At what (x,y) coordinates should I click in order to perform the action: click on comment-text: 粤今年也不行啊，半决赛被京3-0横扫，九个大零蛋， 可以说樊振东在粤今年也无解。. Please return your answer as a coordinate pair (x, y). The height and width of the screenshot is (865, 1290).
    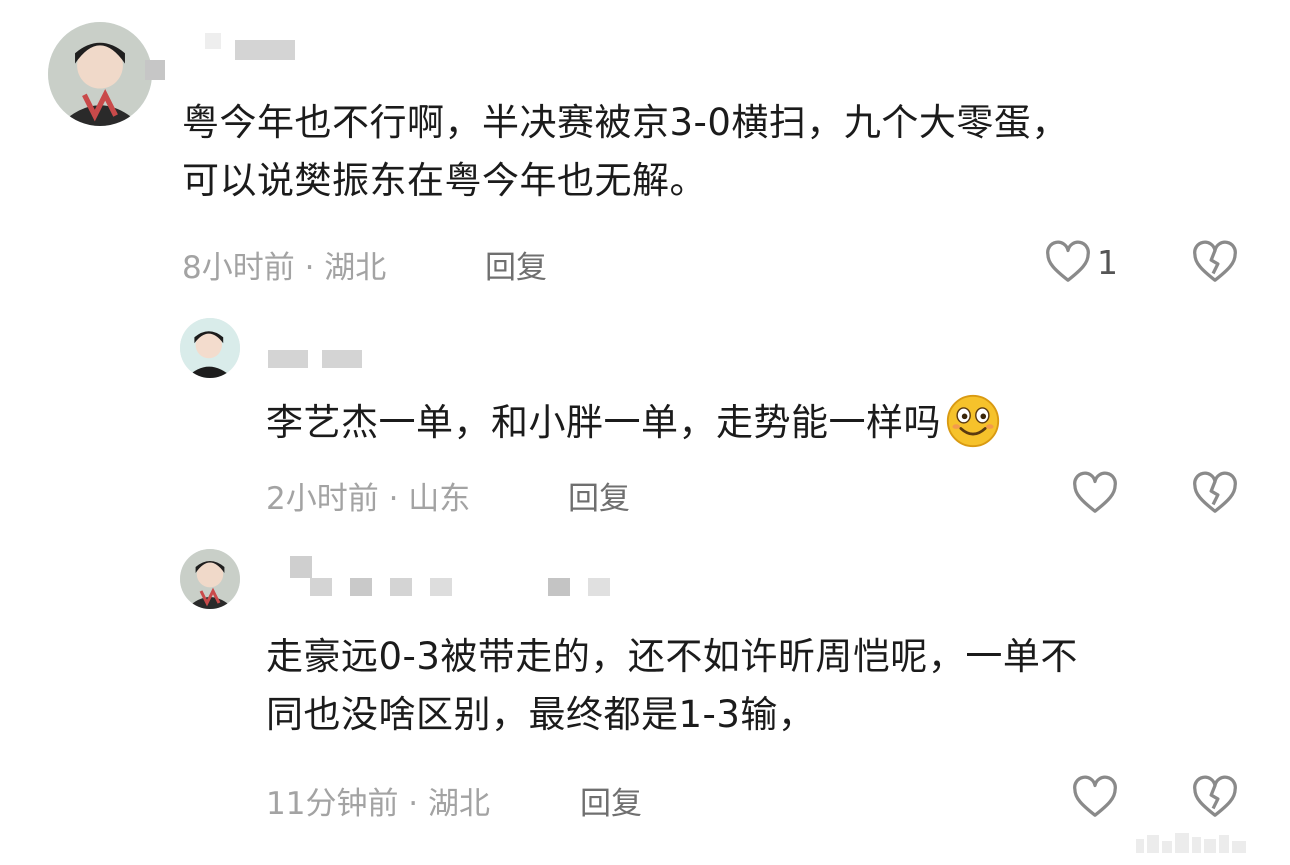
    Looking at the image, I should click on (625, 152).